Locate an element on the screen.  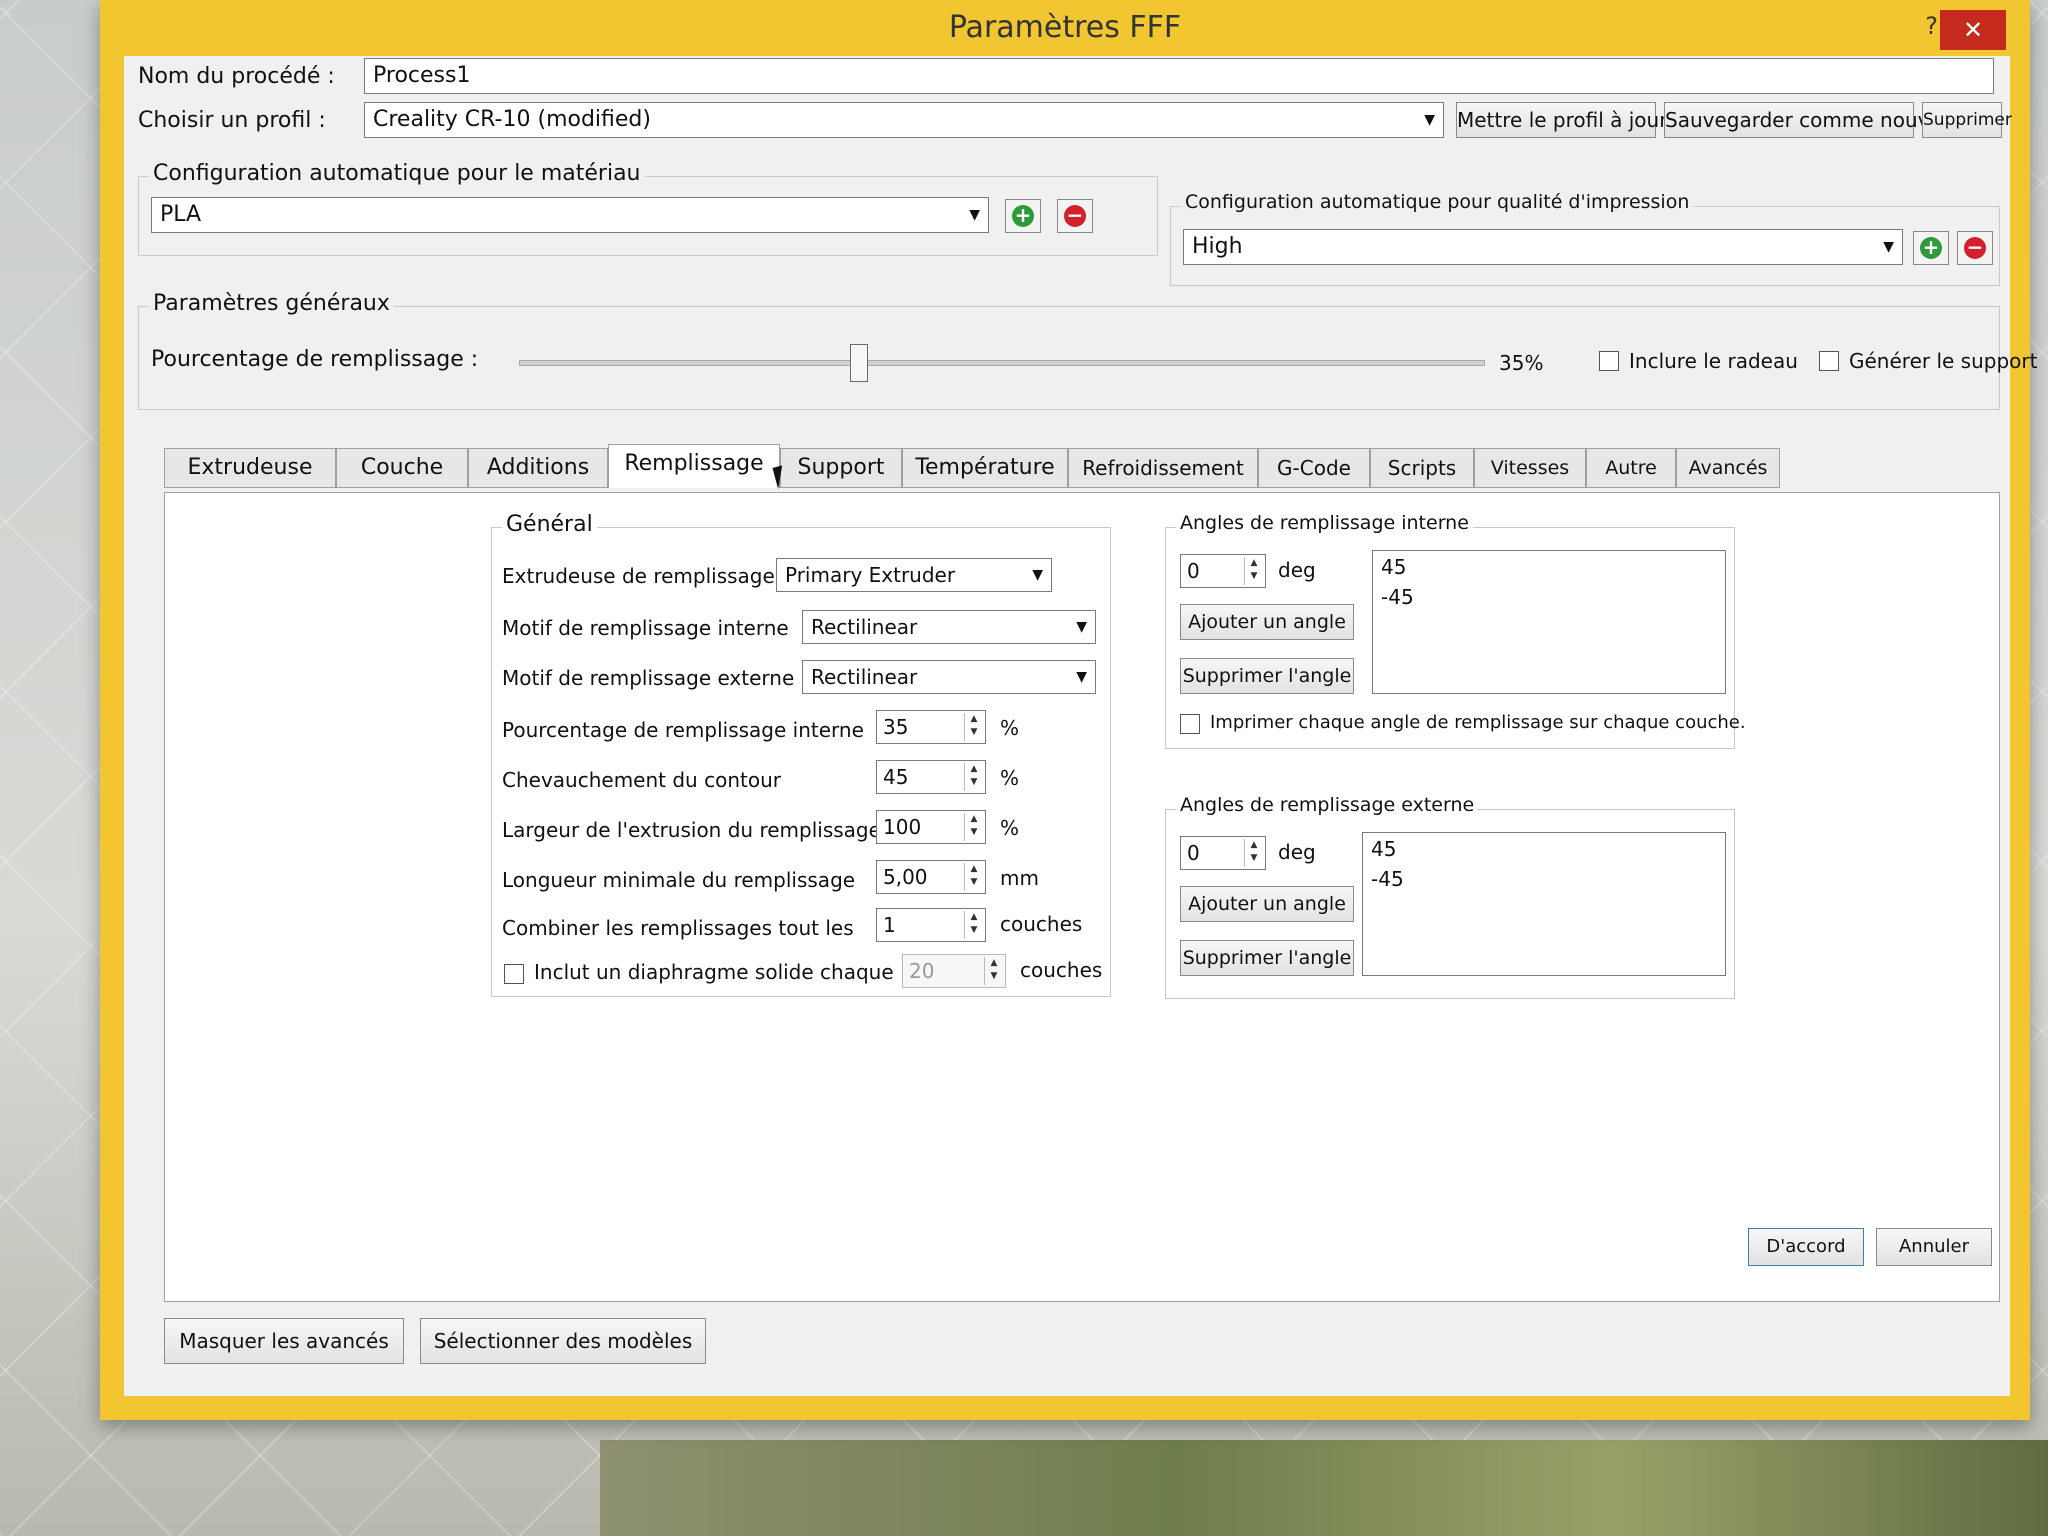
add-quality-button: + is located at coordinates (1931, 248).